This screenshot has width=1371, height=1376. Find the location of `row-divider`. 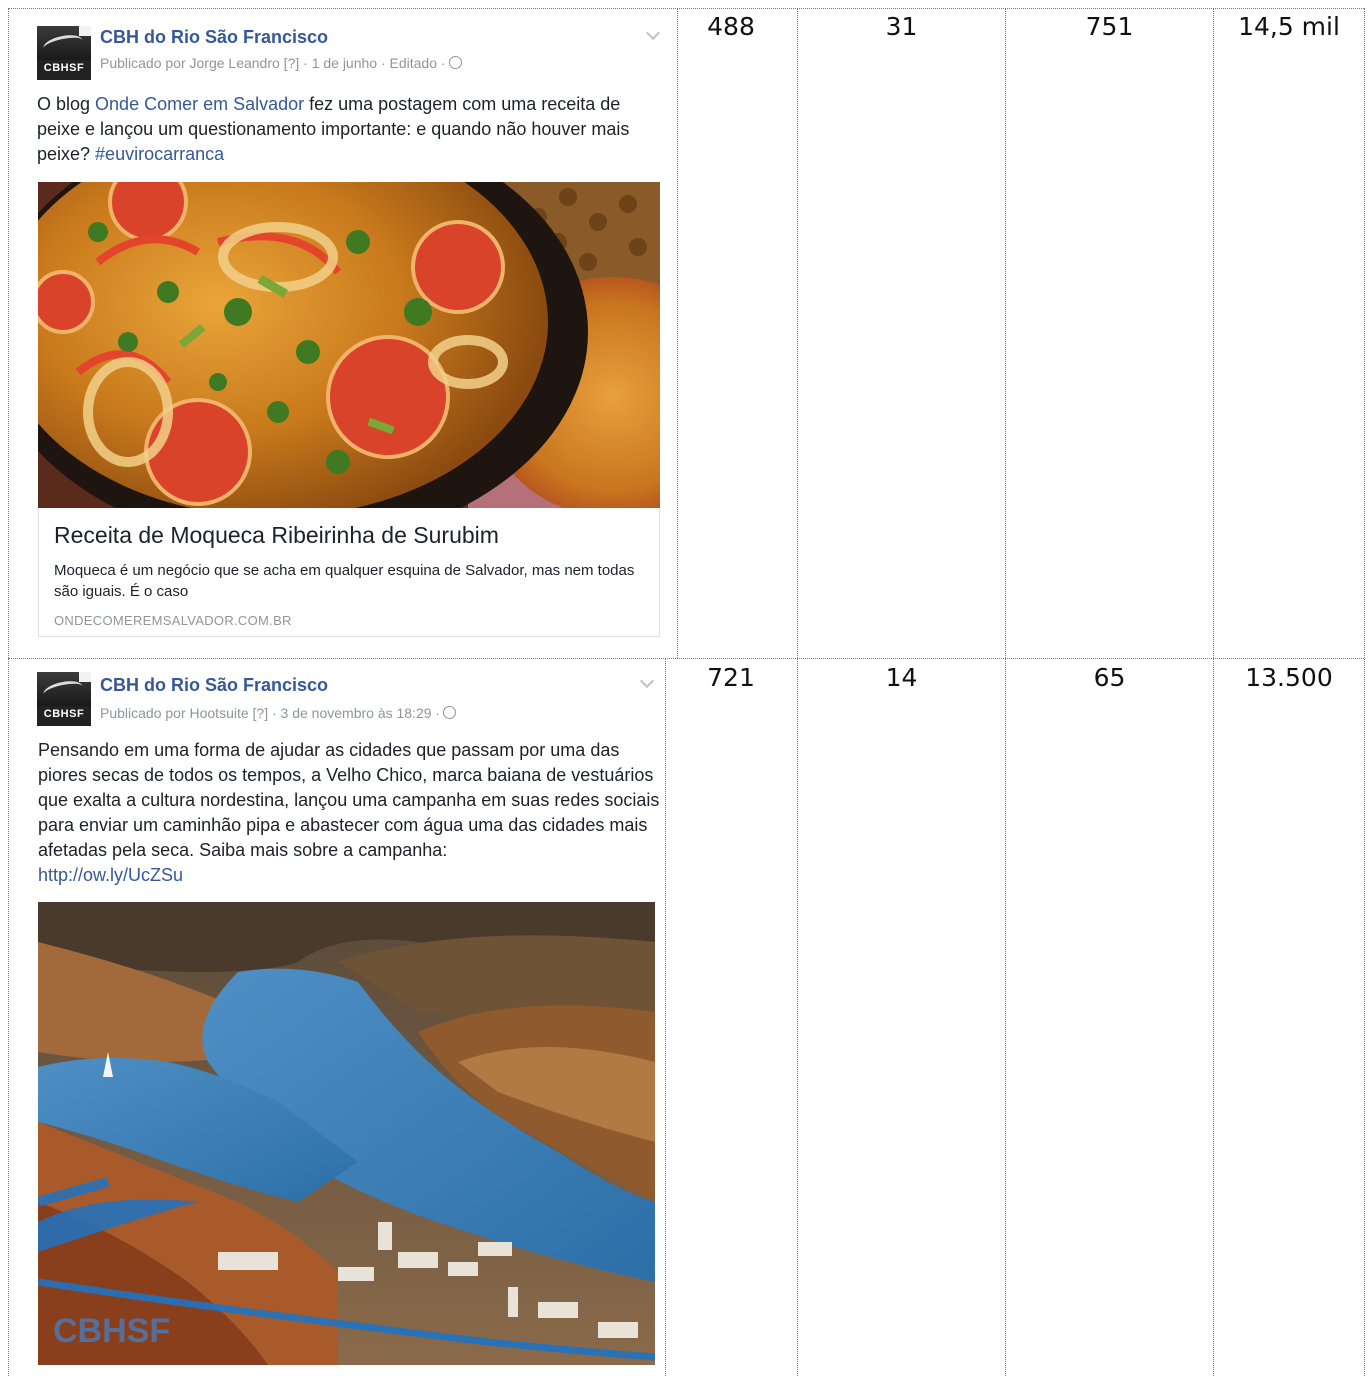

row-divider is located at coordinates (686, 658).